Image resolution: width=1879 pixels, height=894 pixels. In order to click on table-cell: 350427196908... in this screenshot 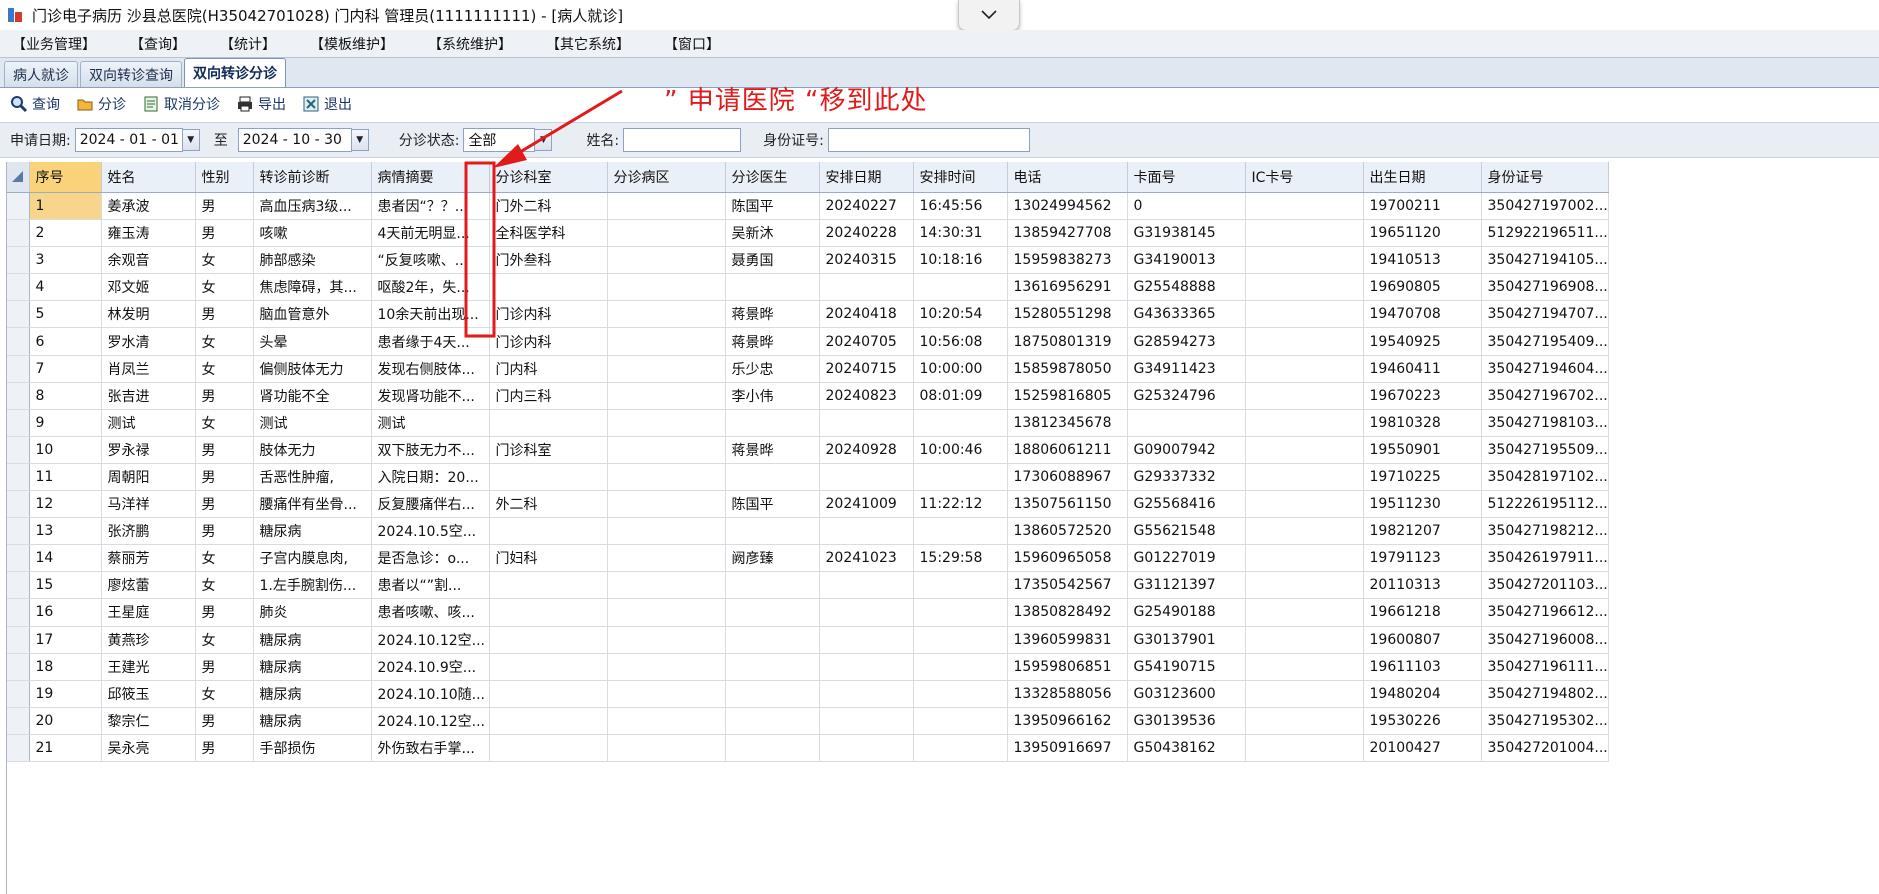, I will do `click(1545, 287)`.